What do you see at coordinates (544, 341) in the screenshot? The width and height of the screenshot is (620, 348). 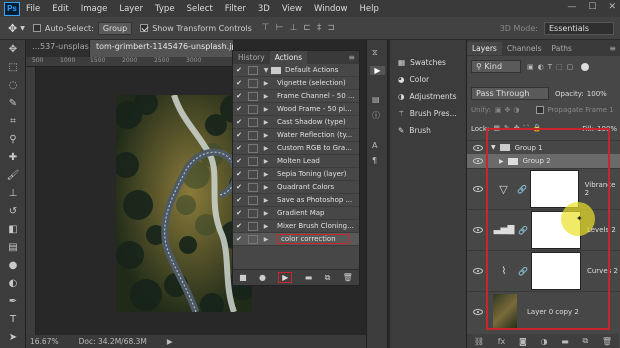 I see `new-adjustment-icon: ◑` at bounding box center [544, 341].